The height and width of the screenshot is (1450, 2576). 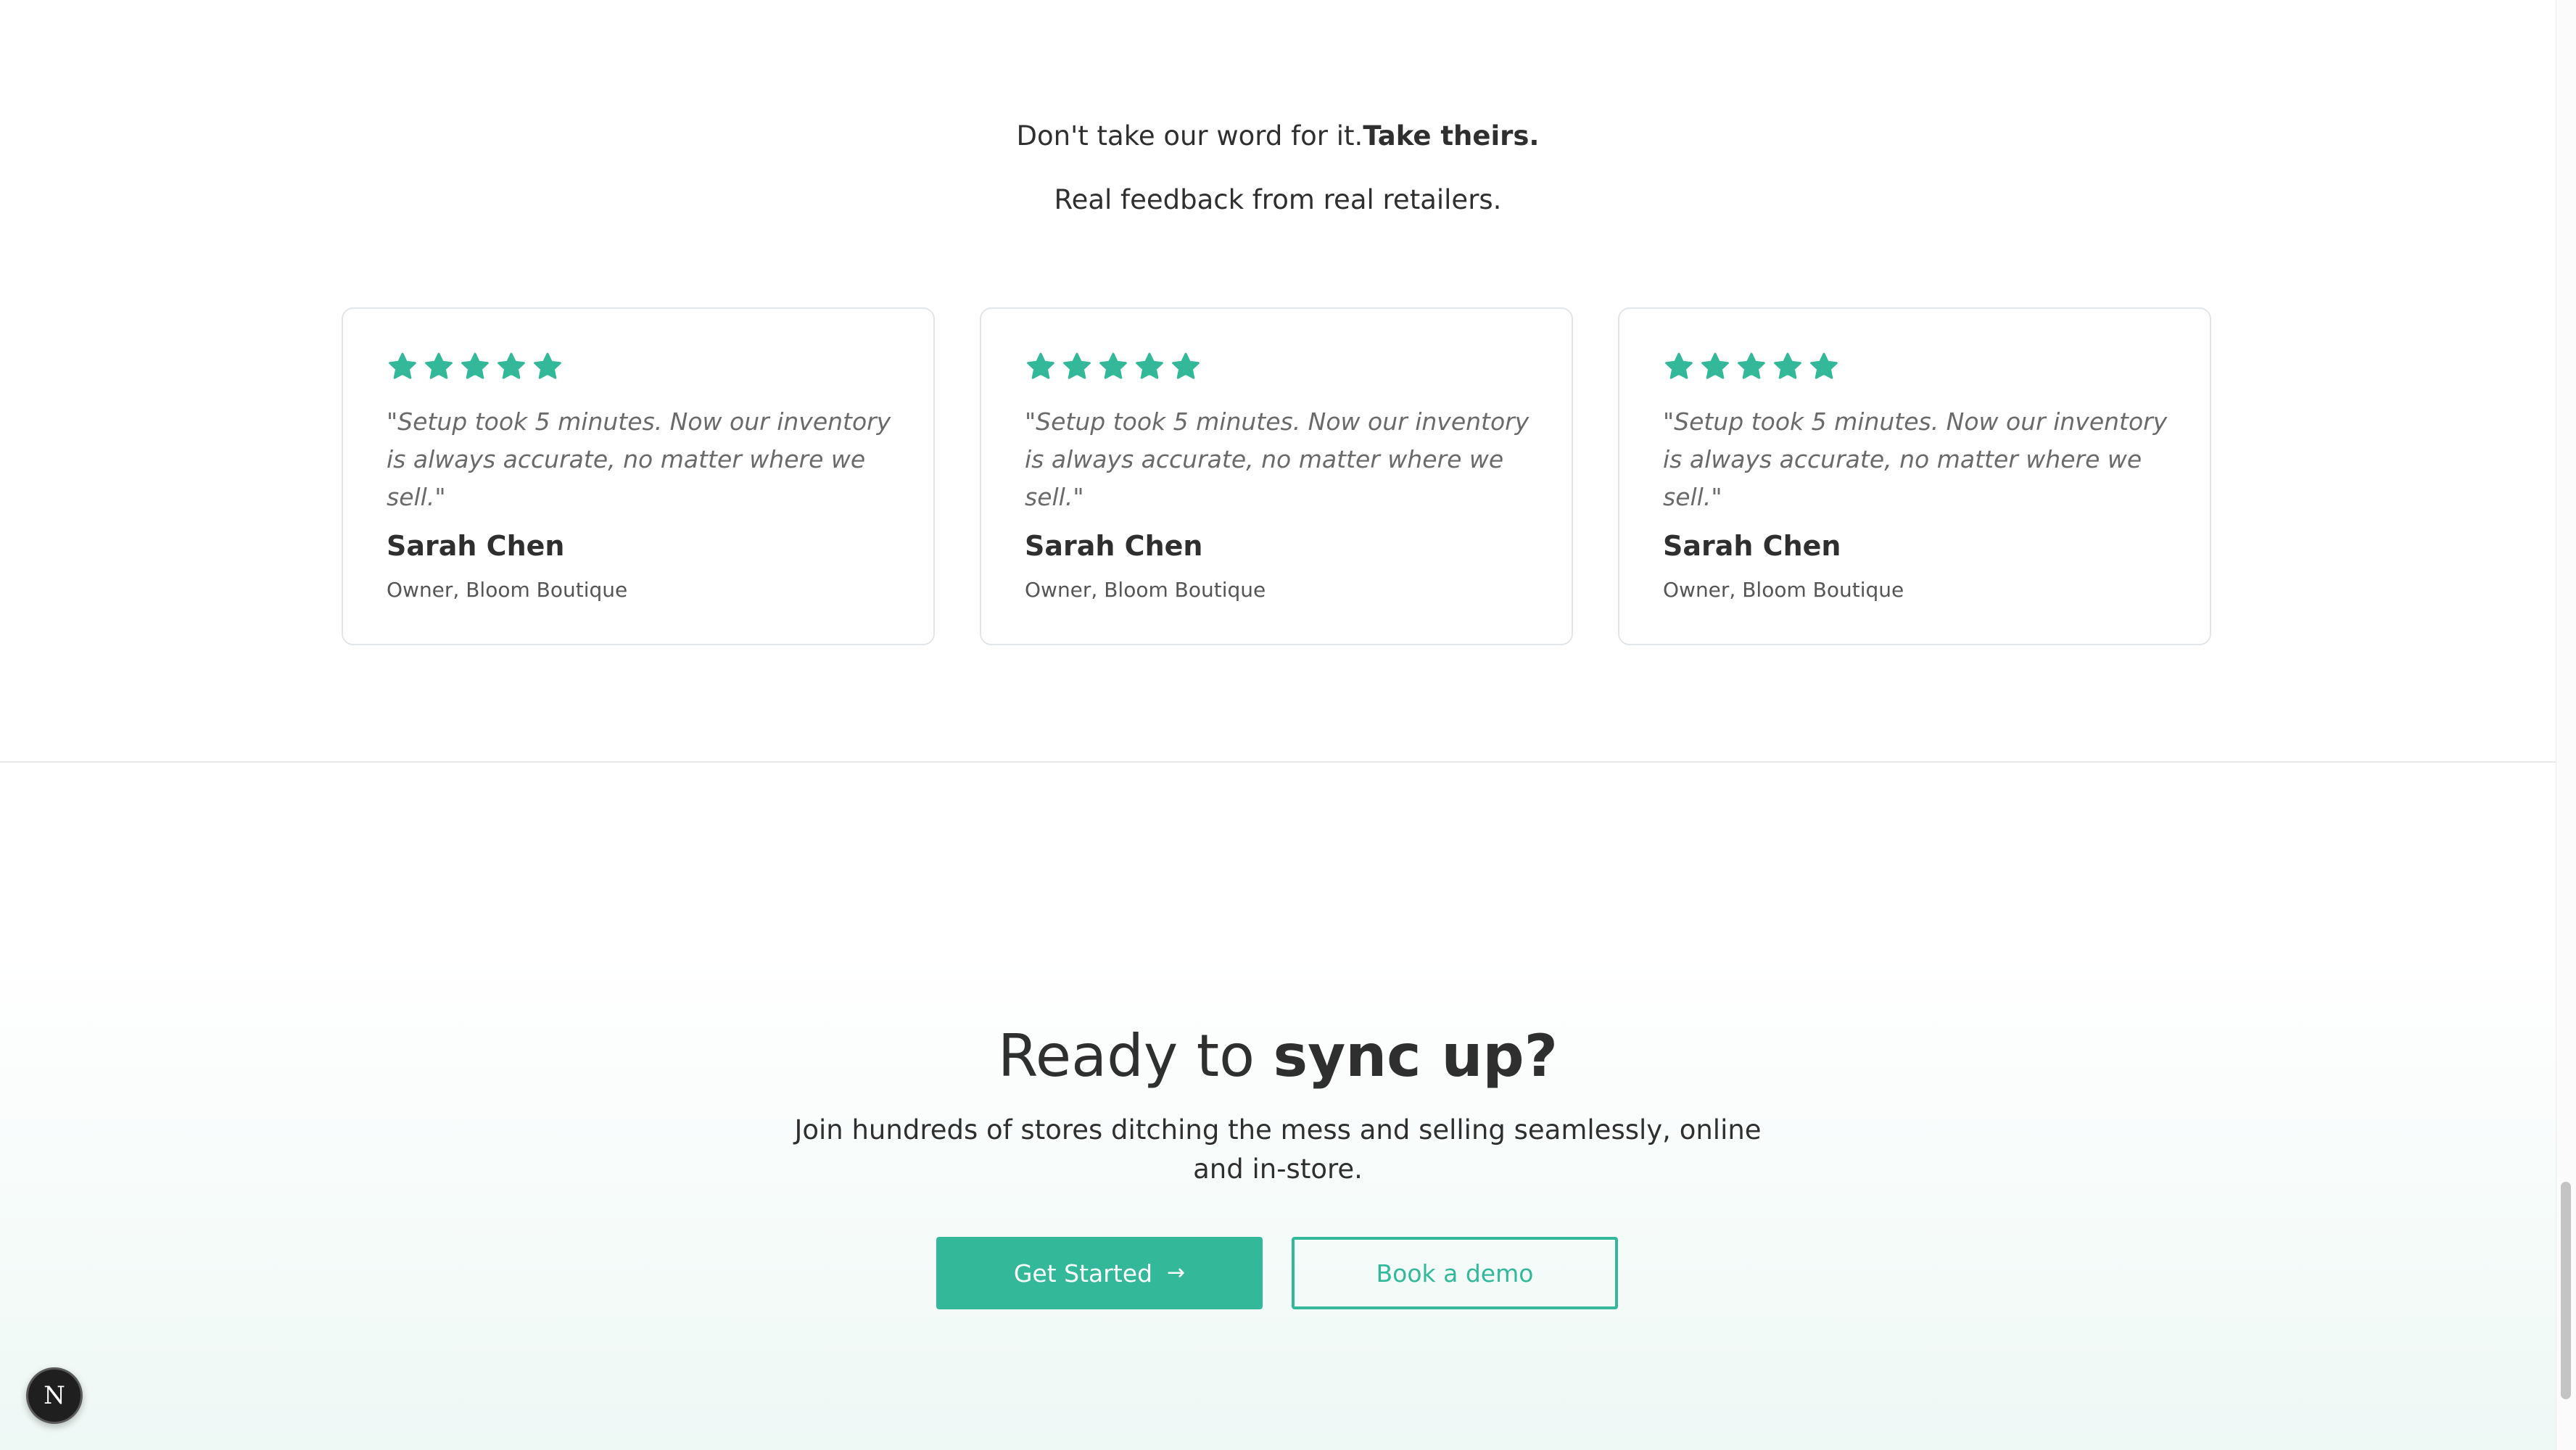 I want to click on cta-title-prefix: Ready to, so click(x=1126, y=1056).